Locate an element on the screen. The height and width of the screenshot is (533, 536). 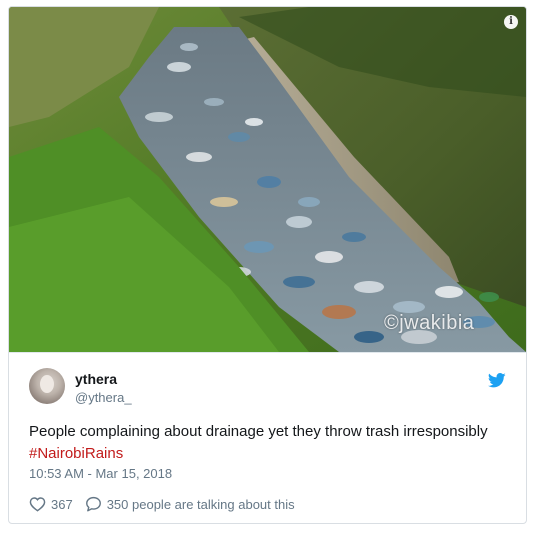
like-button: 367 is located at coordinates (51, 504).